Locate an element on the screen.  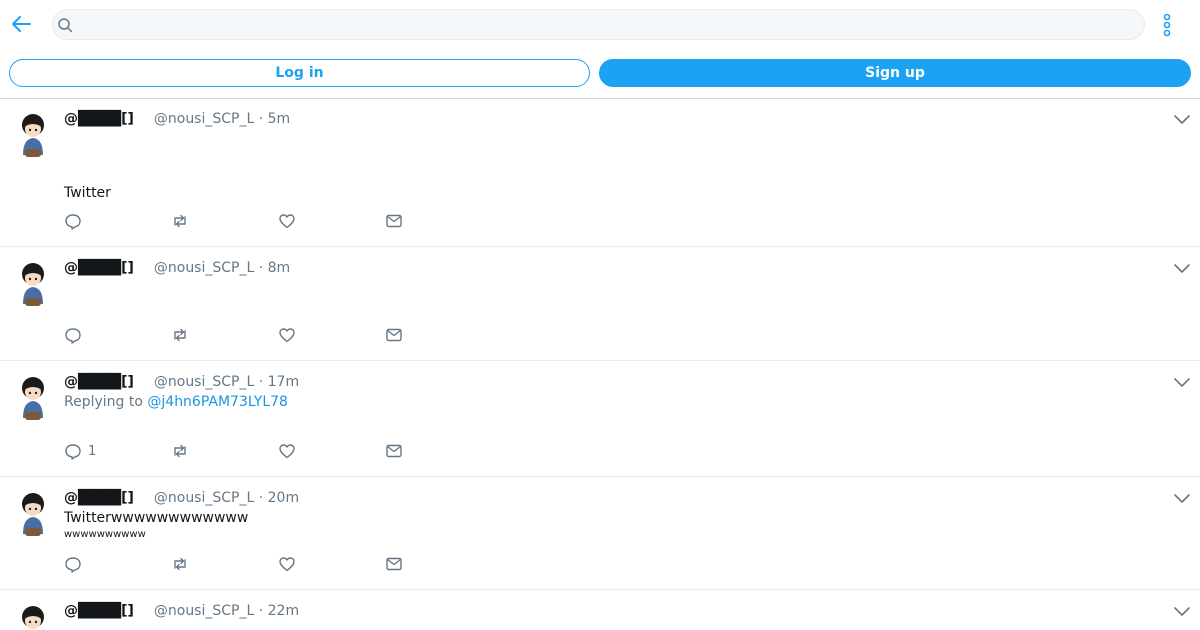
search-bar is located at coordinates (598, 24).